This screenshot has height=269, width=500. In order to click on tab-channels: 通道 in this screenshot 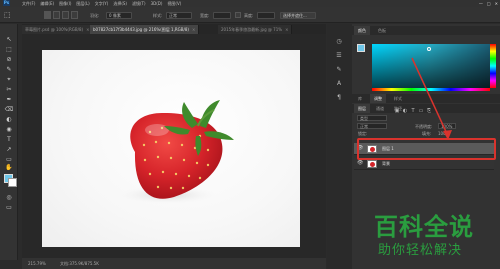, I will do `click(380, 108)`.